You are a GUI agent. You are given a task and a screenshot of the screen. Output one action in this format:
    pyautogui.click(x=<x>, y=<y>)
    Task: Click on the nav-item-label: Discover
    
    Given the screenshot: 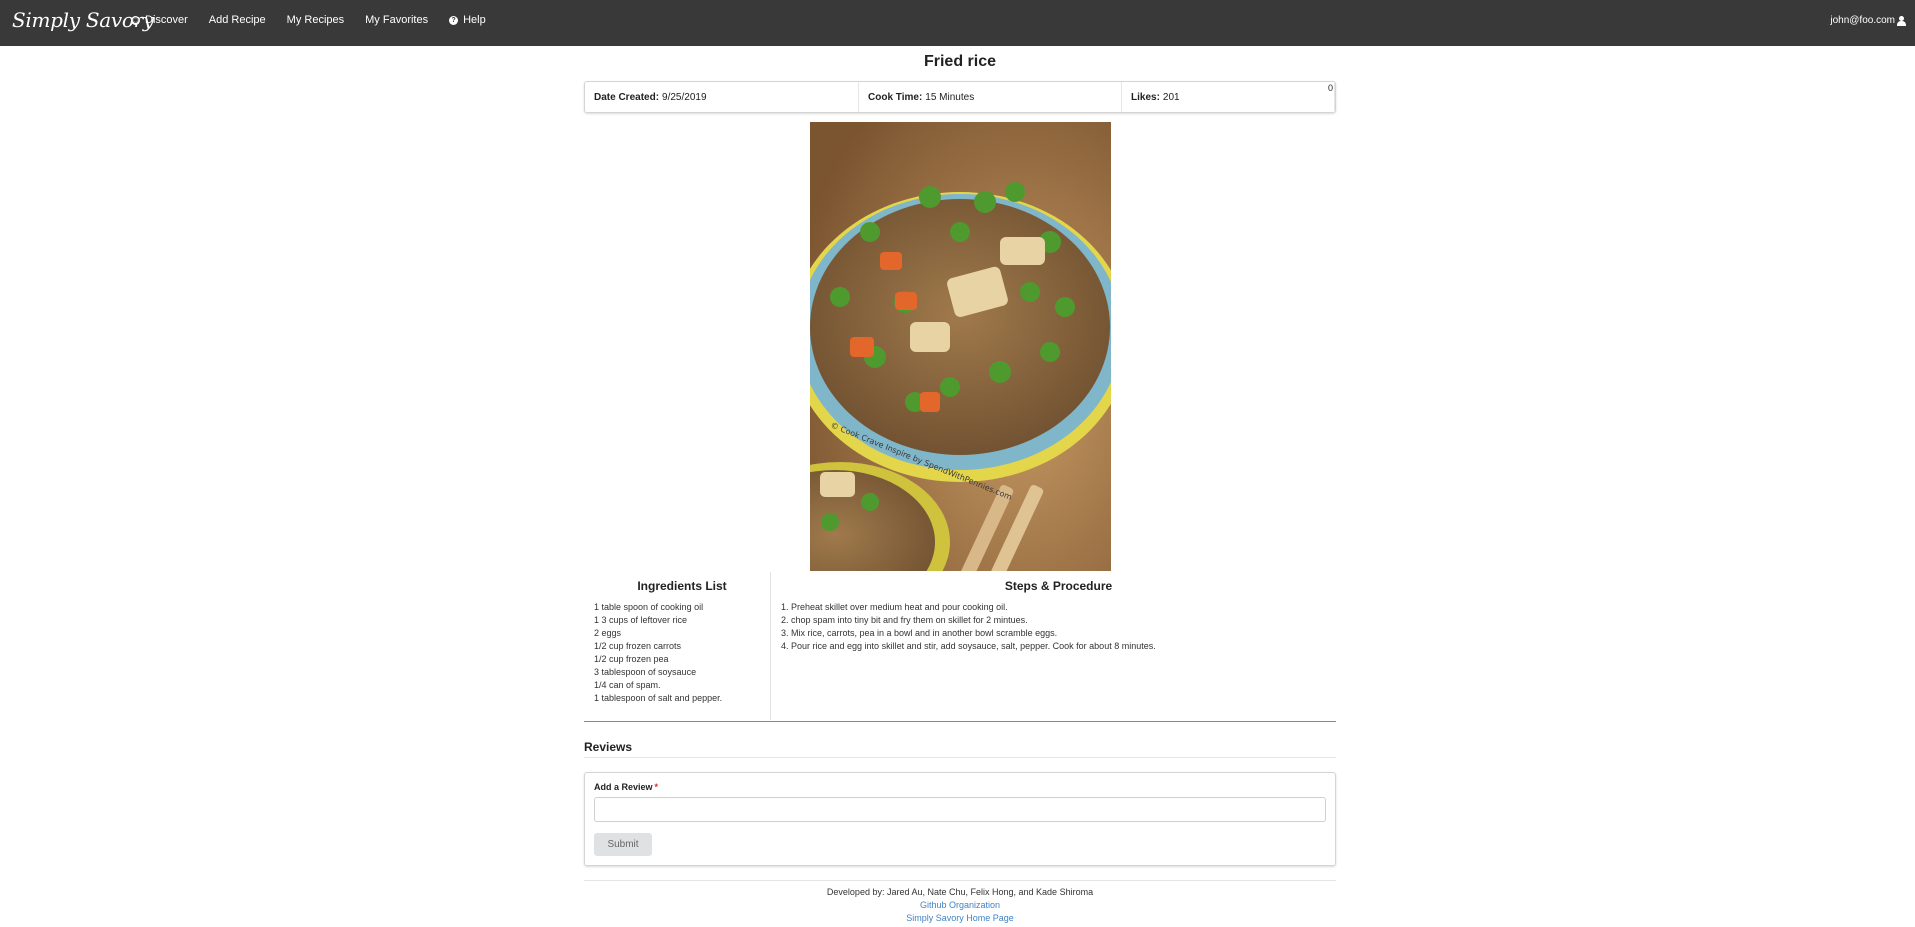 What is the action you would take?
    pyautogui.click(x=166, y=20)
    